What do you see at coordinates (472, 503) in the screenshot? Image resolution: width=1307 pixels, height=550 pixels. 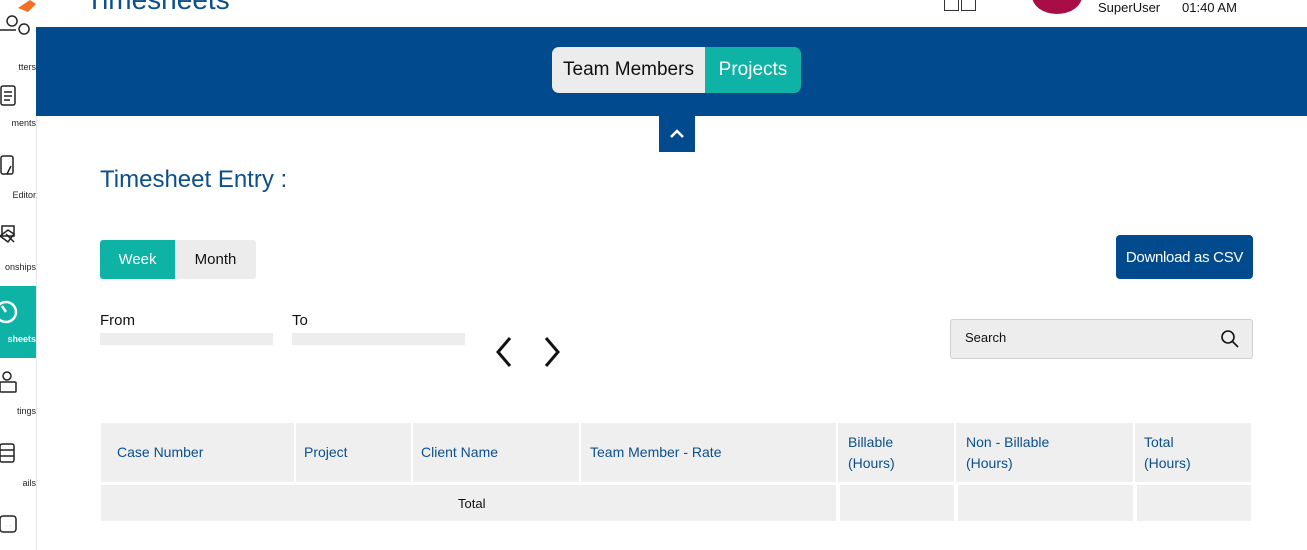 I see `total-label: Total` at bounding box center [472, 503].